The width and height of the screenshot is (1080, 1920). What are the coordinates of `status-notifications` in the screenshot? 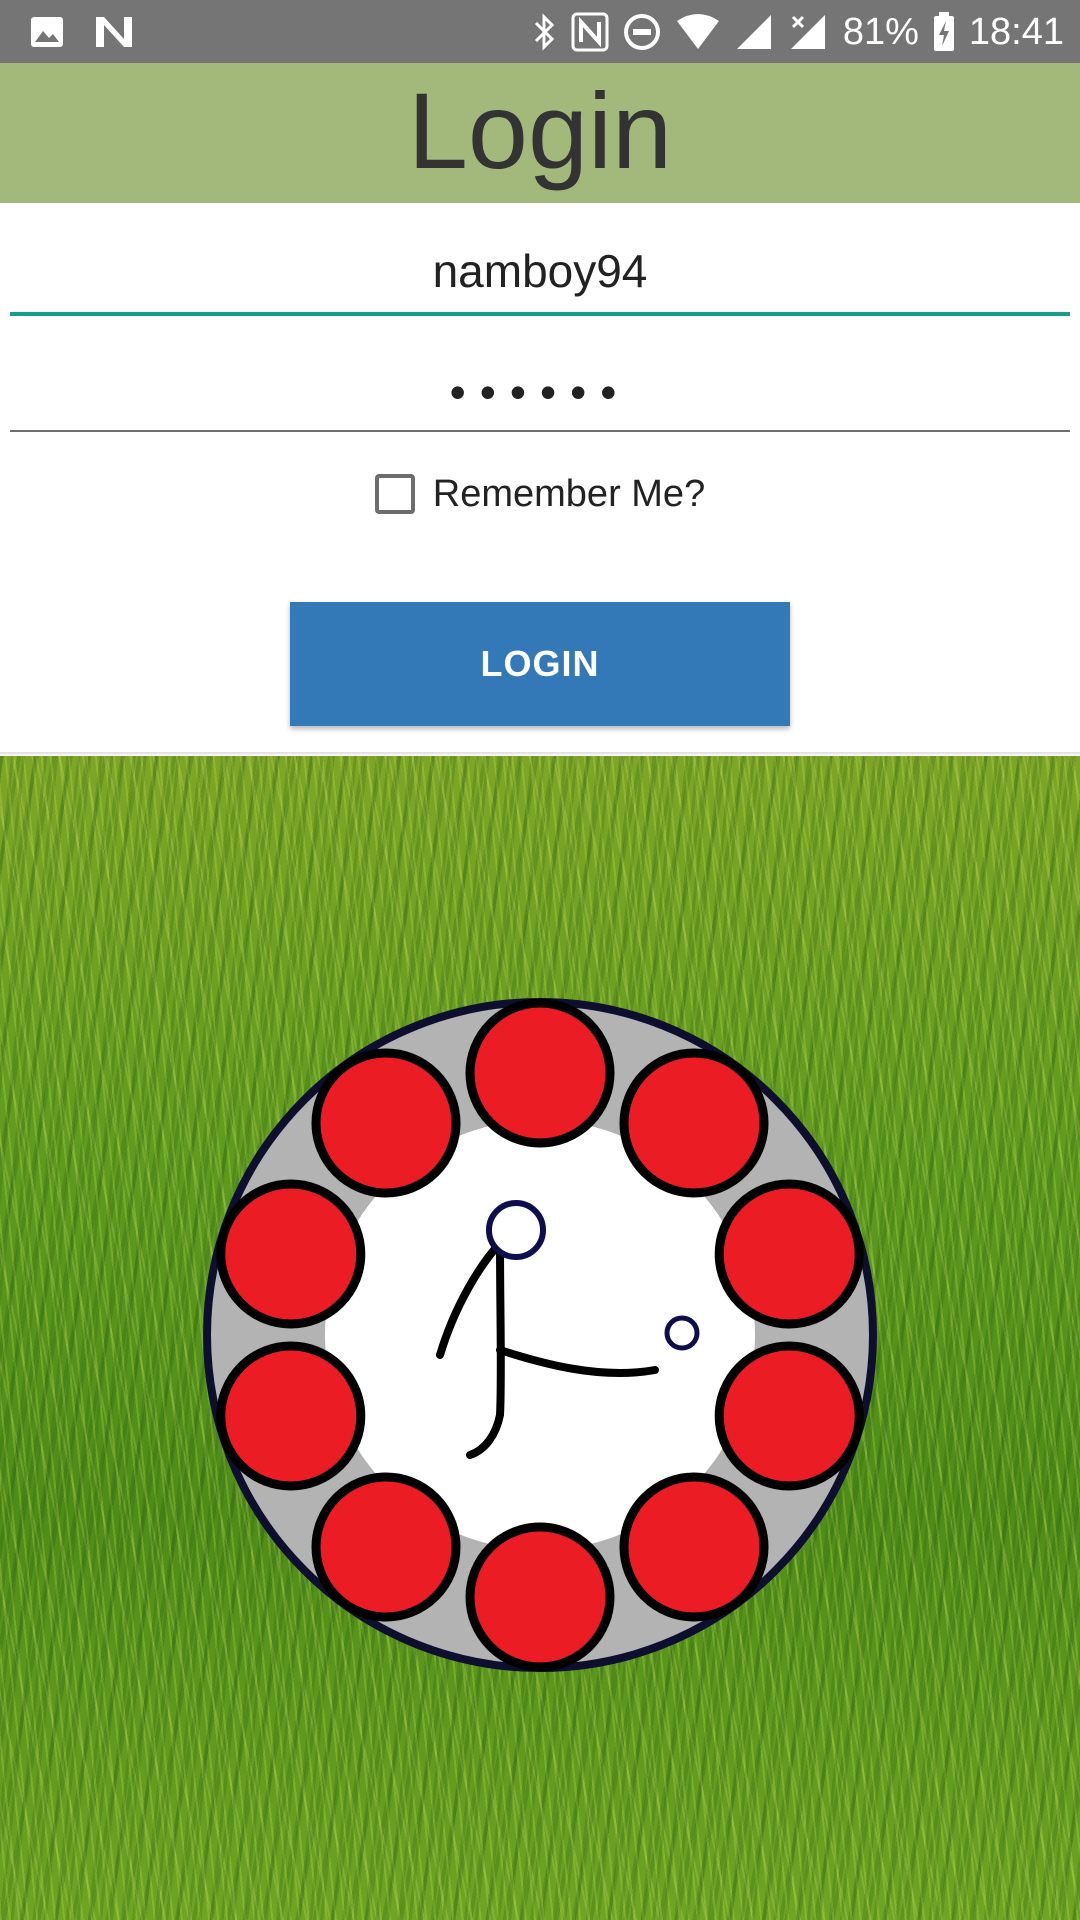 It's located at (82, 32).